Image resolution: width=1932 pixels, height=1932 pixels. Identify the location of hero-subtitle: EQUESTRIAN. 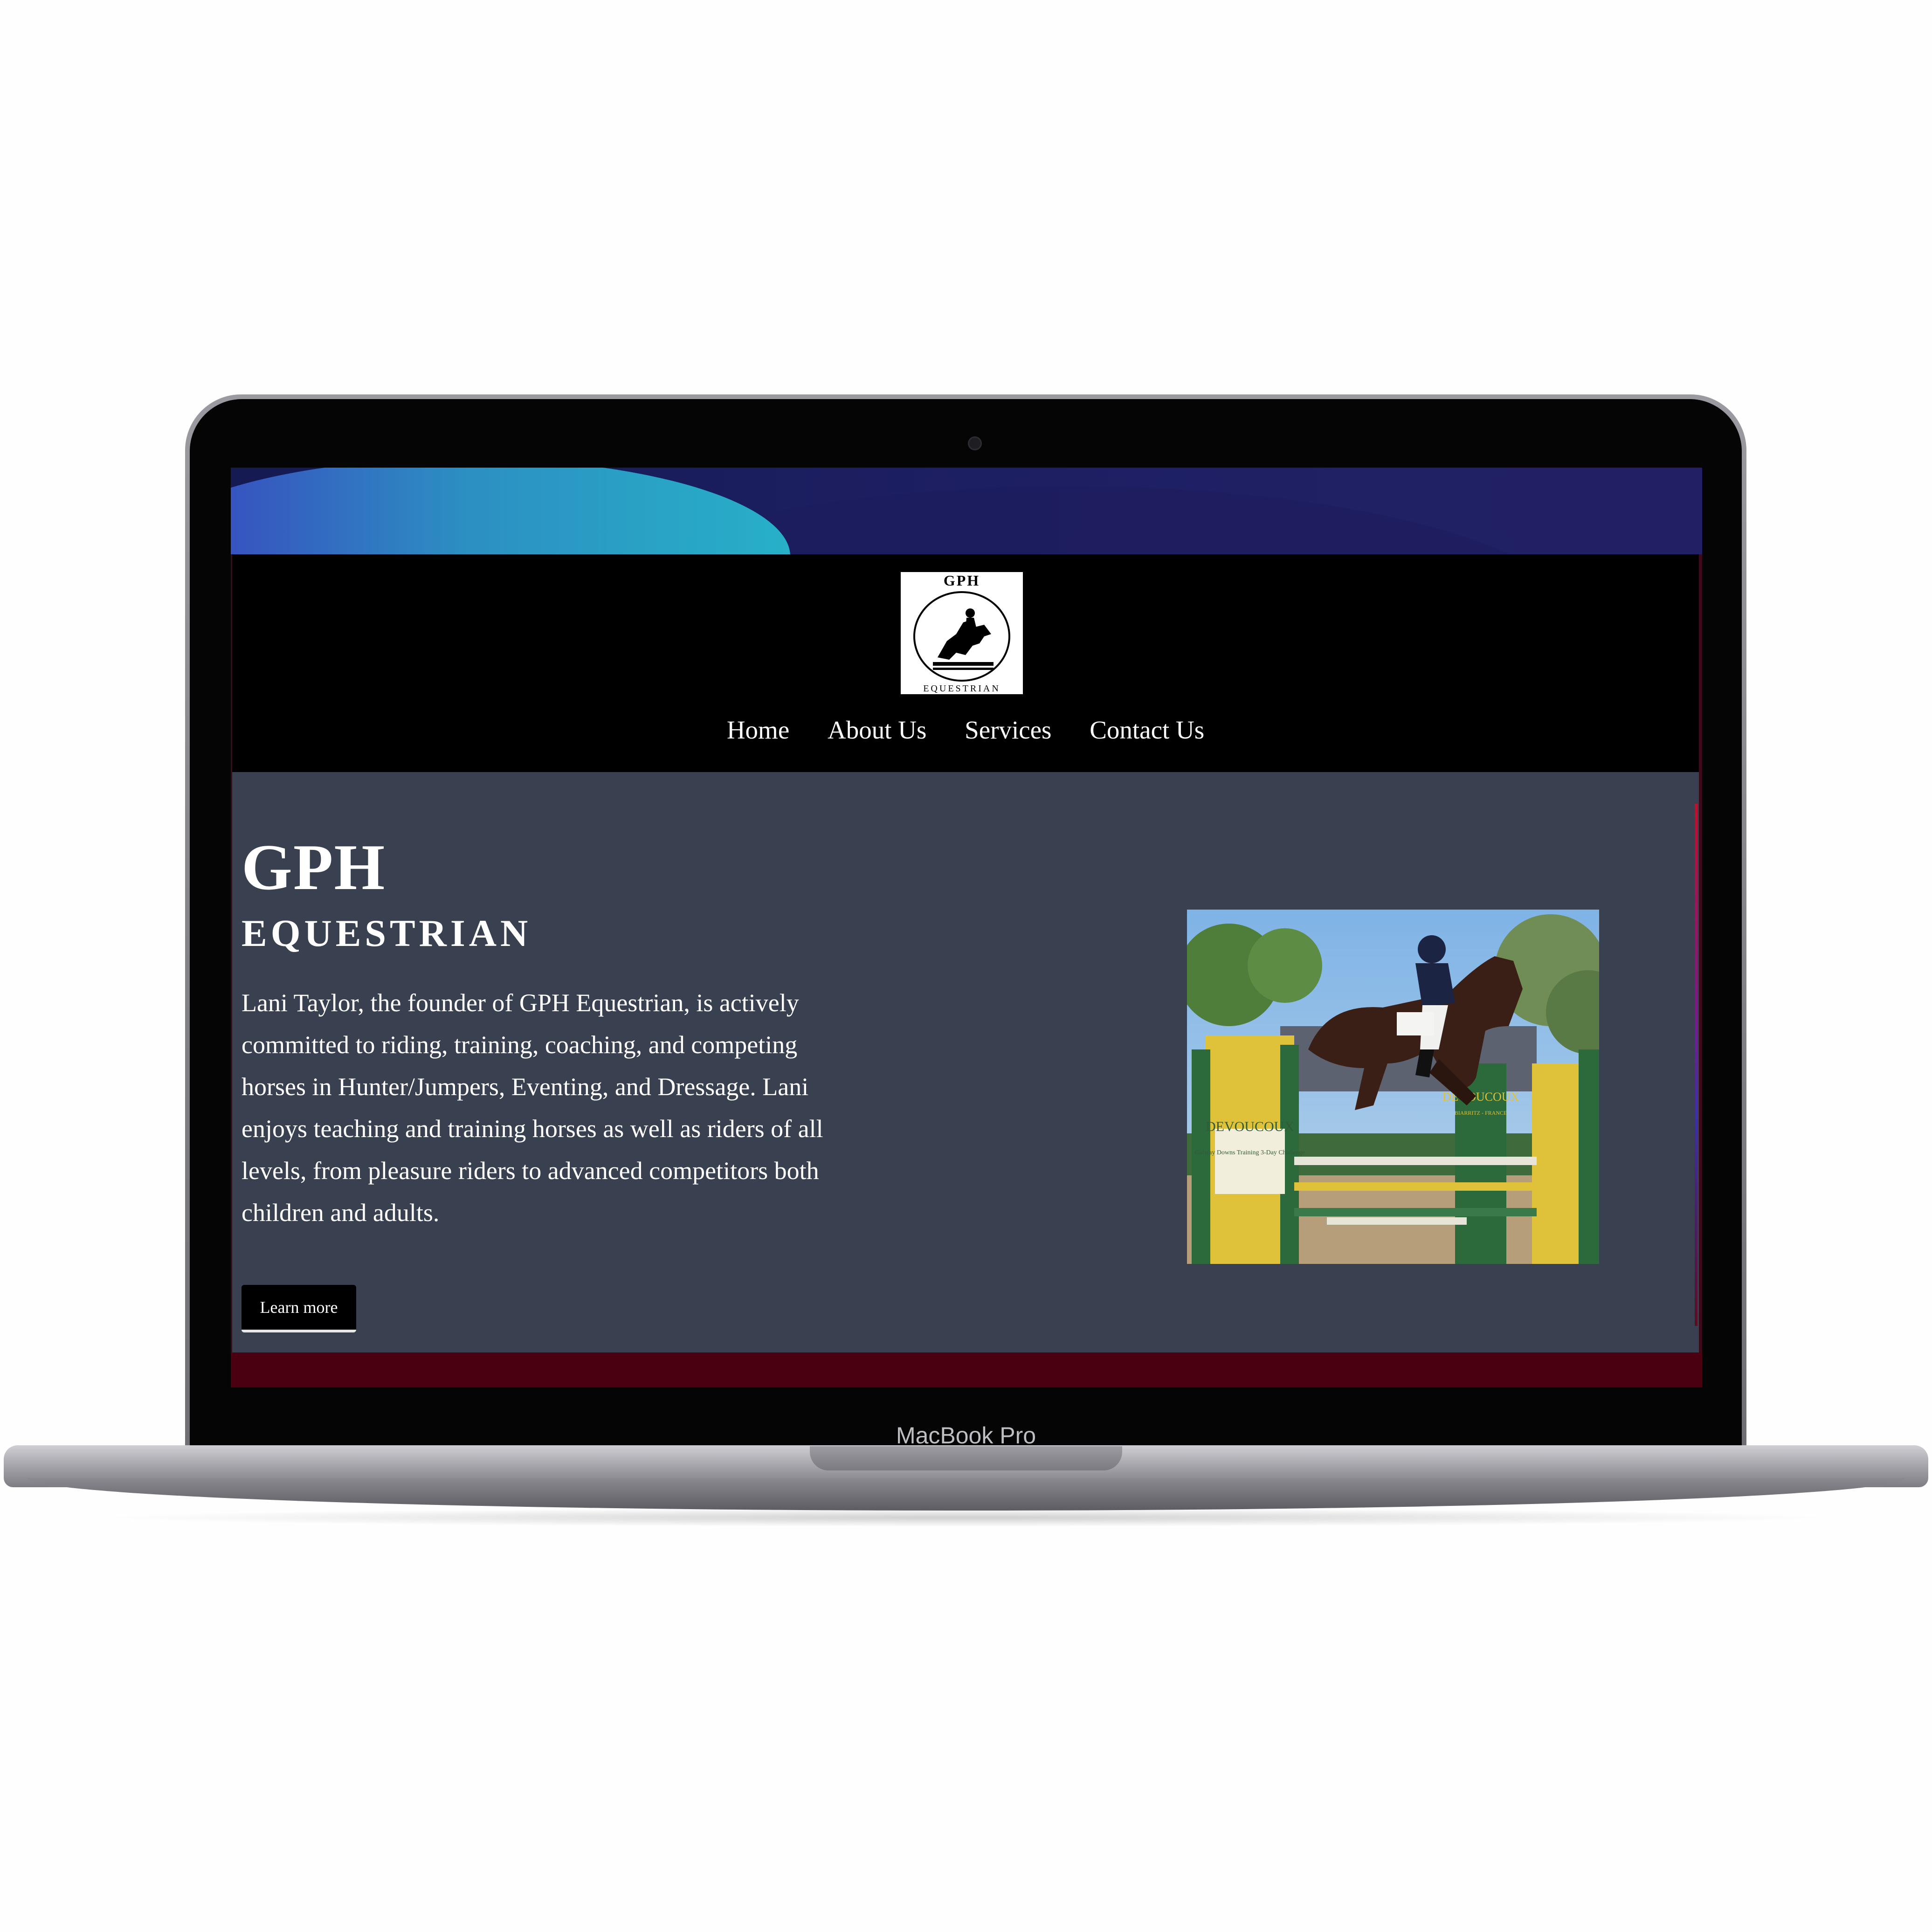
(387, 933).